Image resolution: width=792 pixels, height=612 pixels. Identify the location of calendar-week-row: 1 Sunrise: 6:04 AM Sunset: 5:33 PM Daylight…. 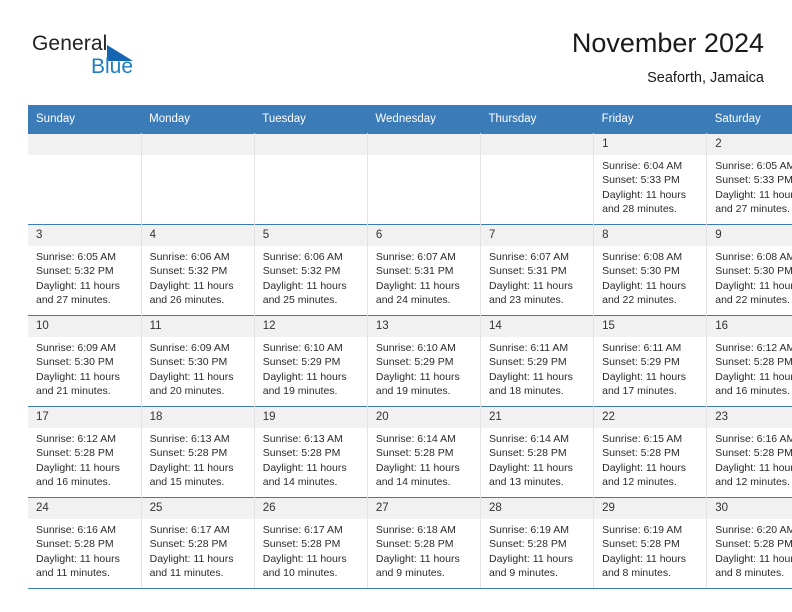
(410, 179).